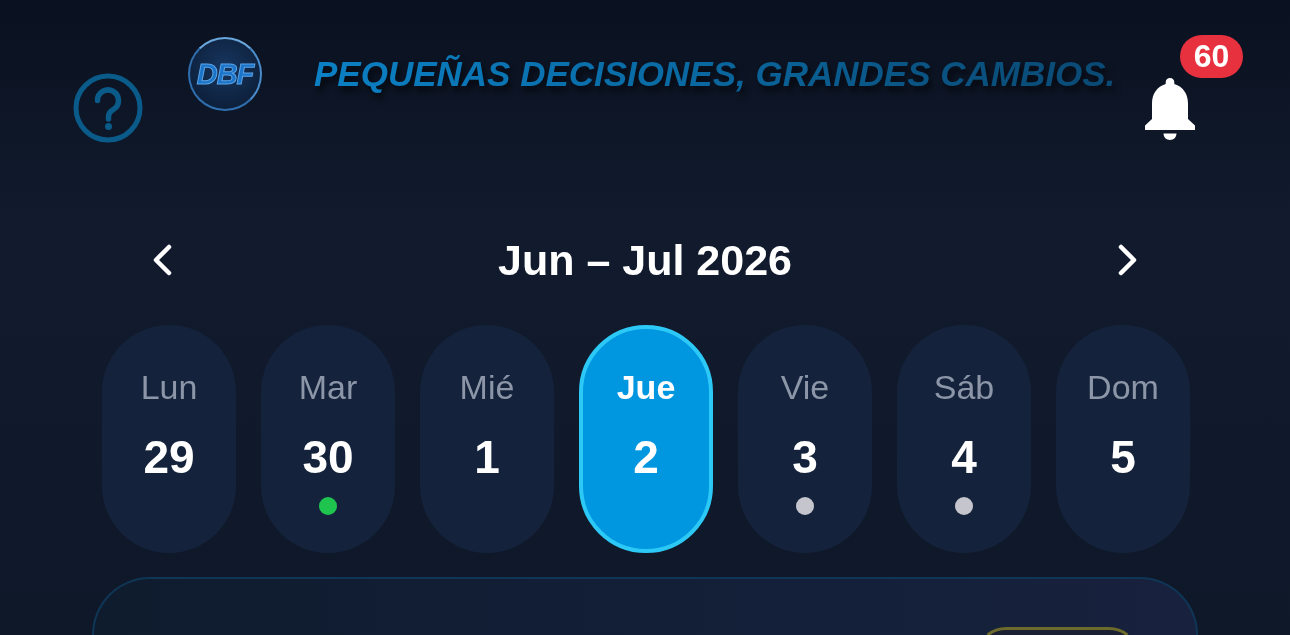 The width and height of the screenshot is (1290, 635). Describe the element at coordinates (487, 439) in the screenshot. I see `day-button: Mié 1` at that location.